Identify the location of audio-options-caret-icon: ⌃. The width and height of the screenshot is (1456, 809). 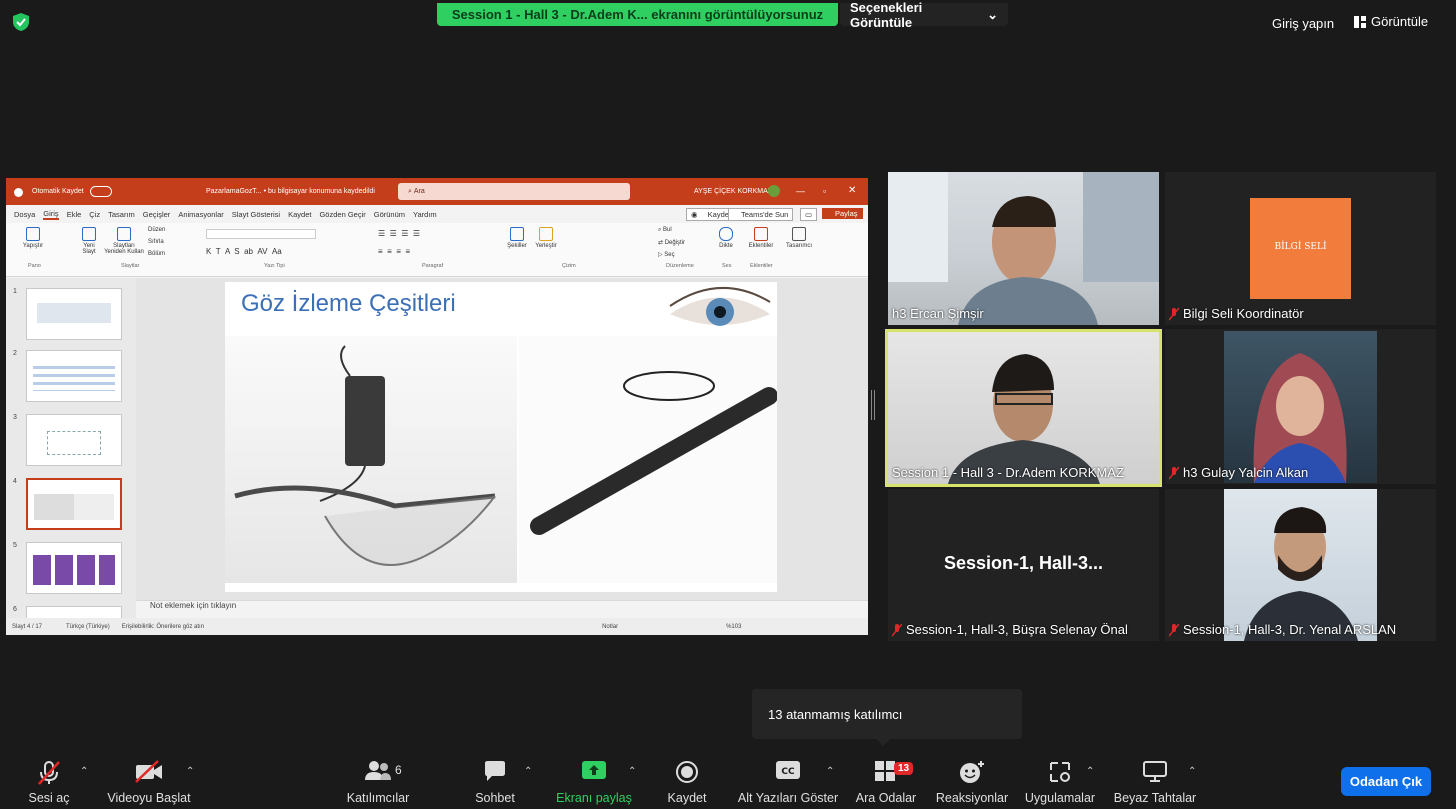
(84, 771).